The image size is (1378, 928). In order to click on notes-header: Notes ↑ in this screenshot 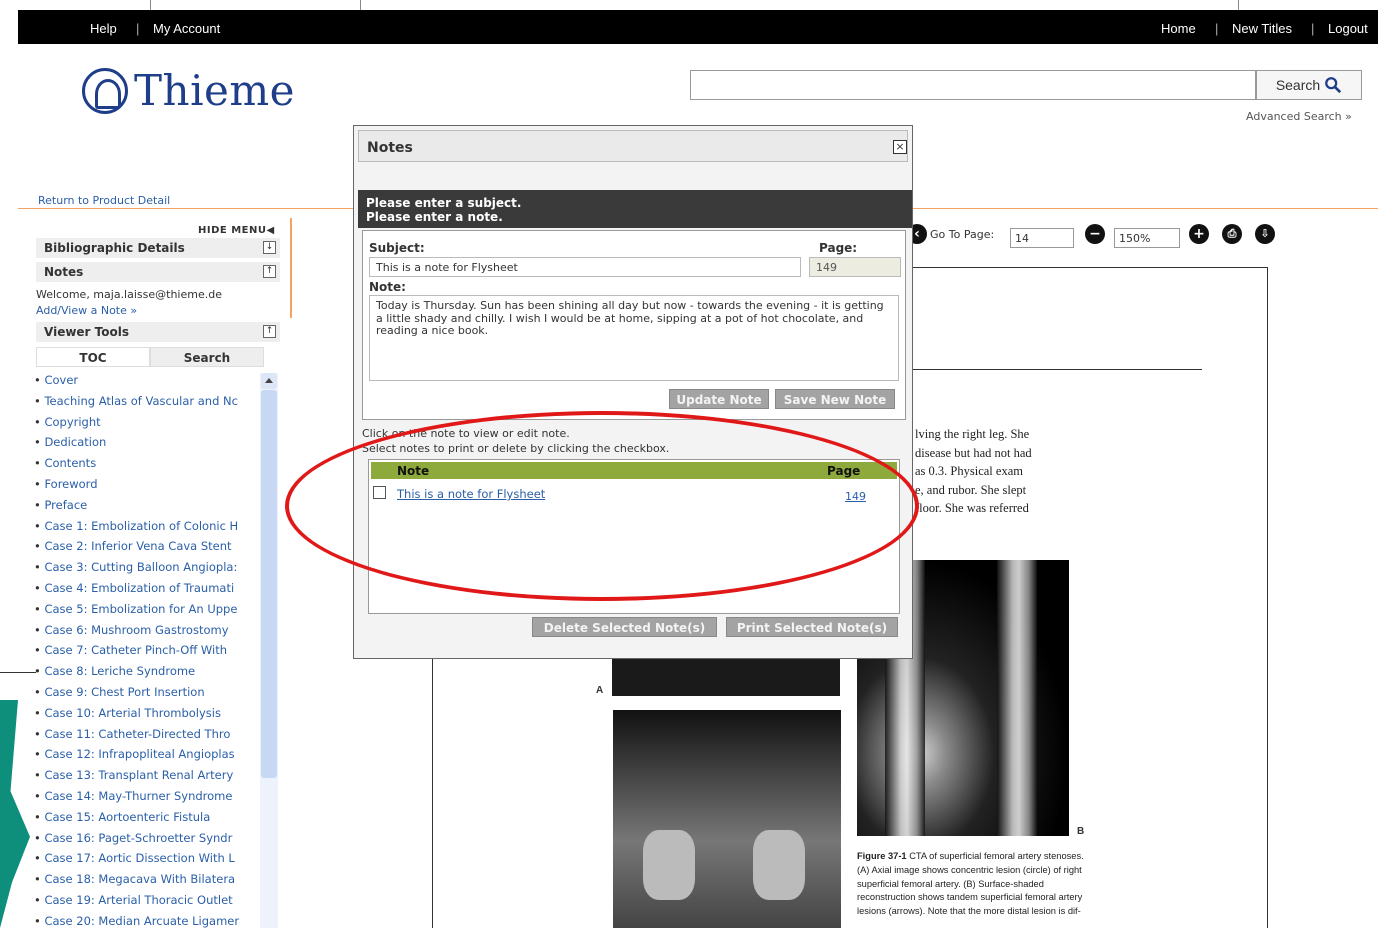, I will do `click(158, 272)`.